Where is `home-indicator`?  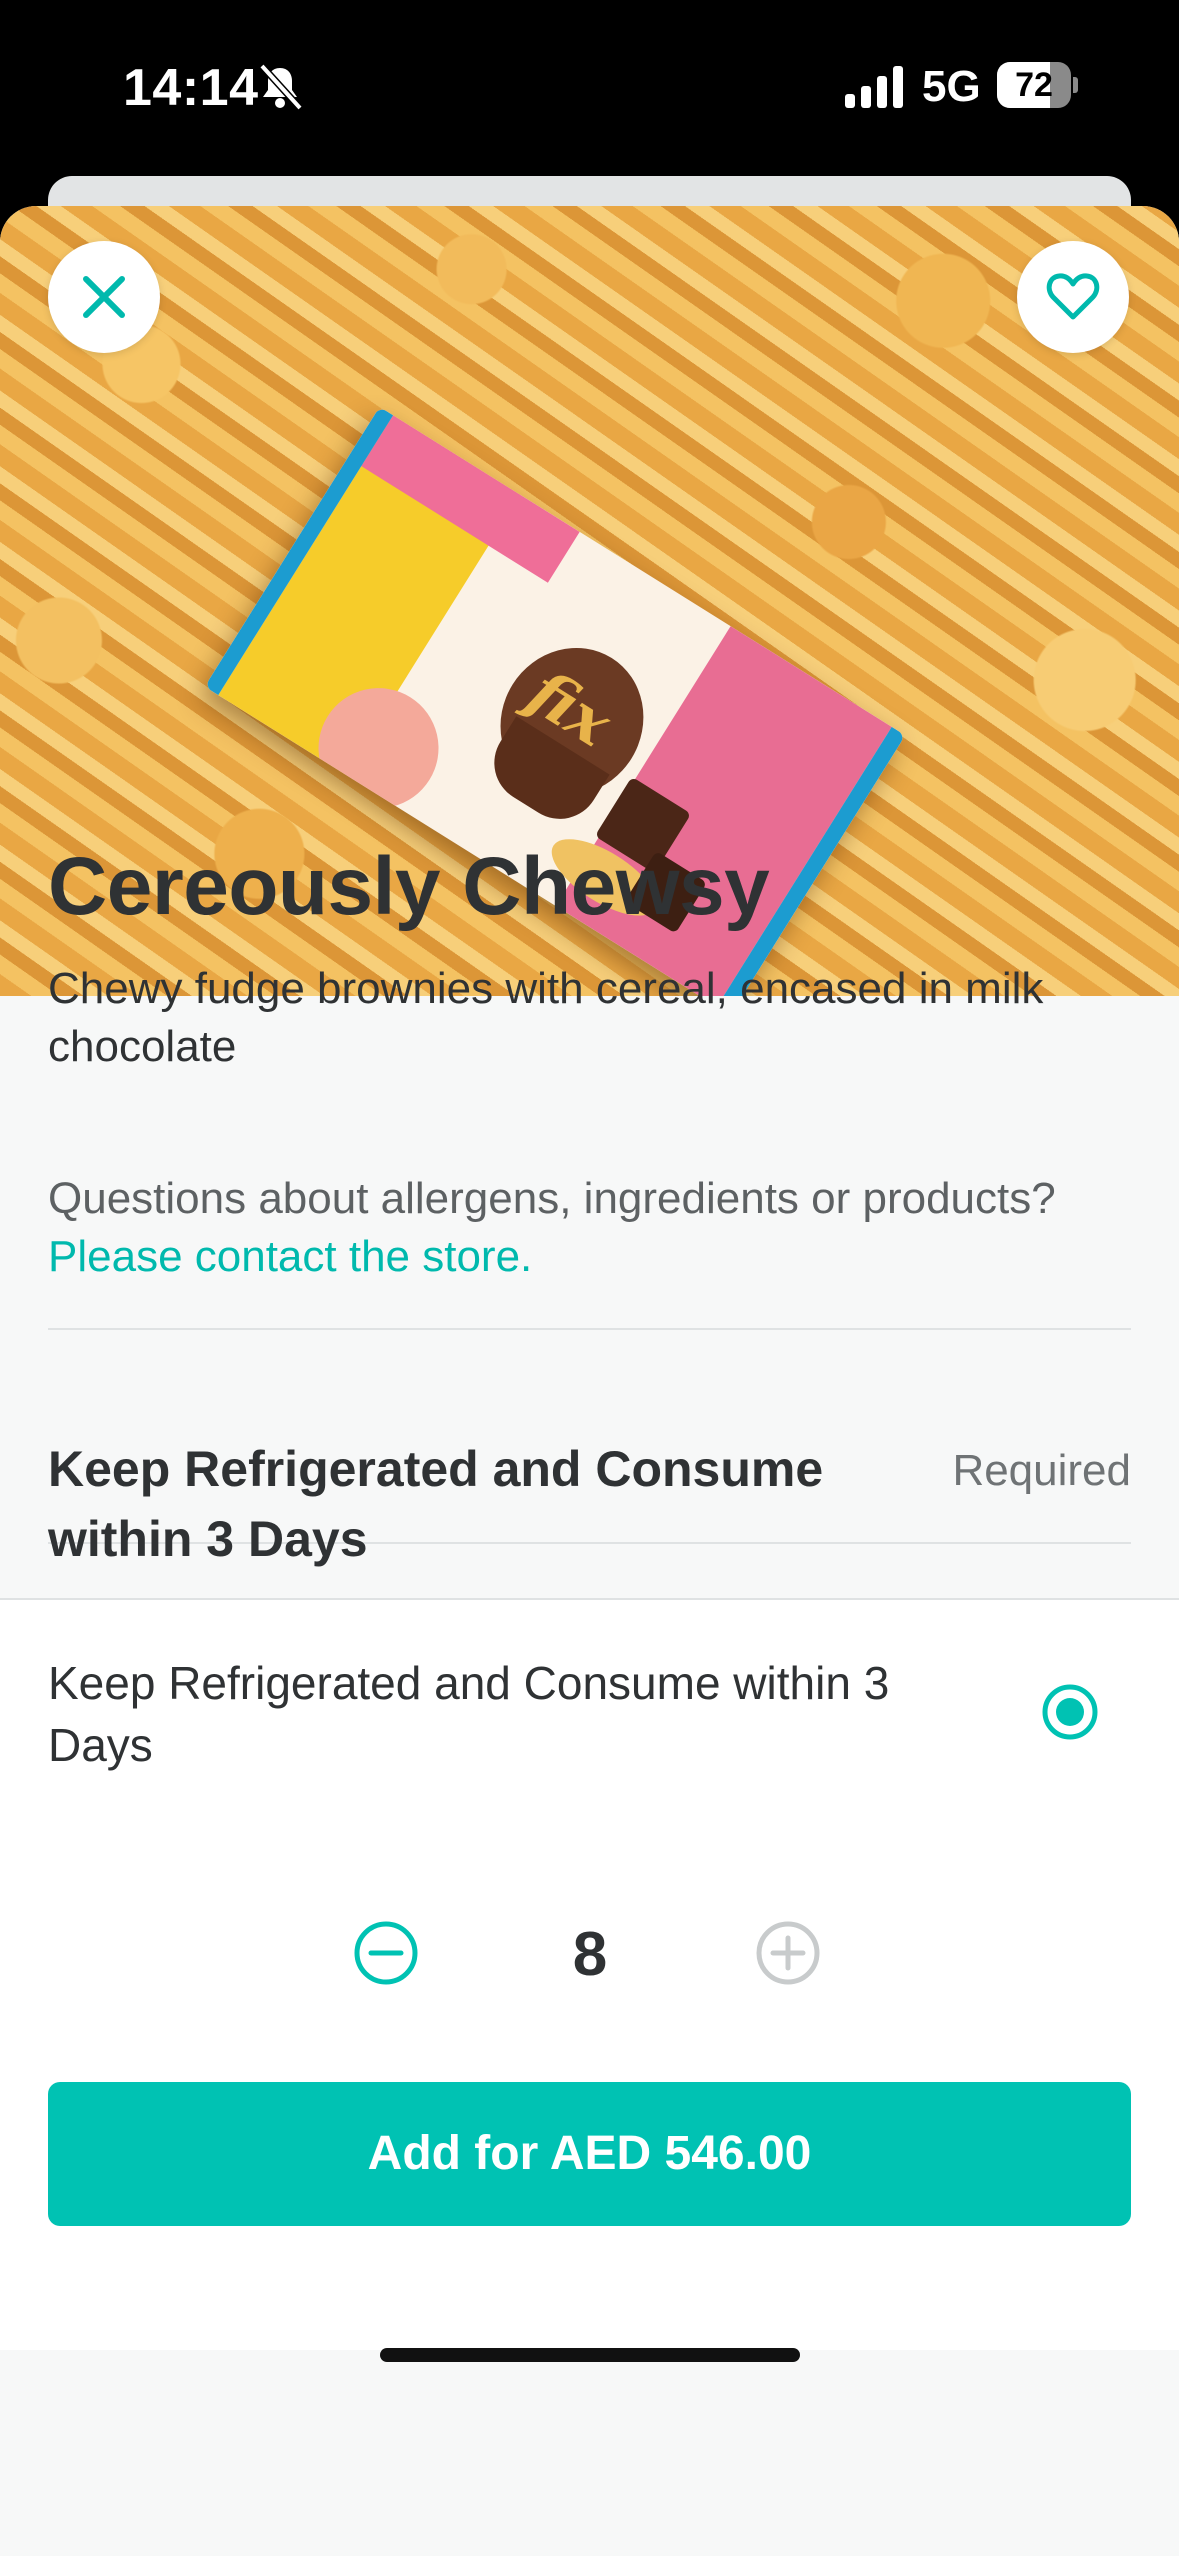 home-indicator is located at coordinates (590, 2355).